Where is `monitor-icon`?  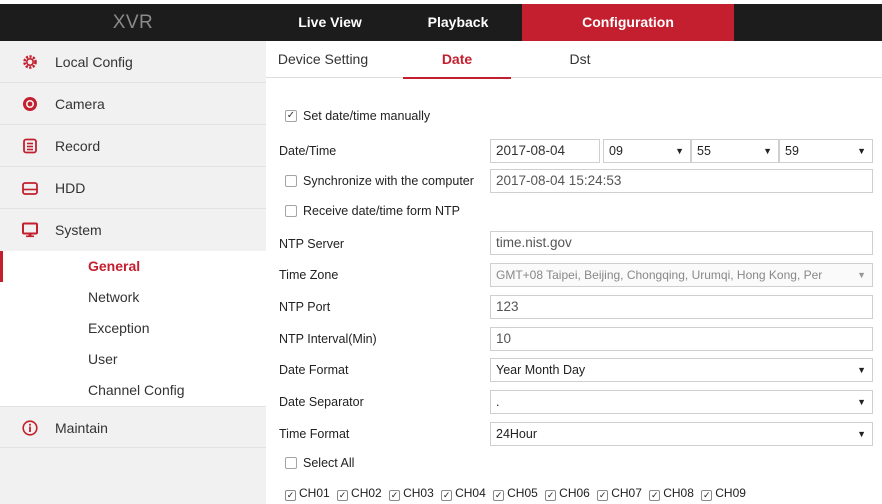
monitor-icon is located at coordinates (30, 230).